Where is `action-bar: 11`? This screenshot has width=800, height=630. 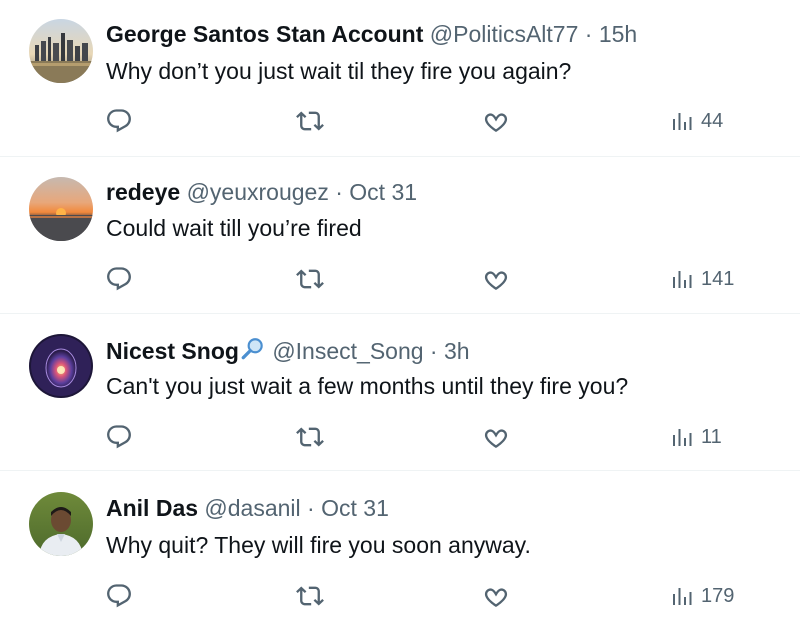 action-bar: 11 is located at coordinates (400, 437).